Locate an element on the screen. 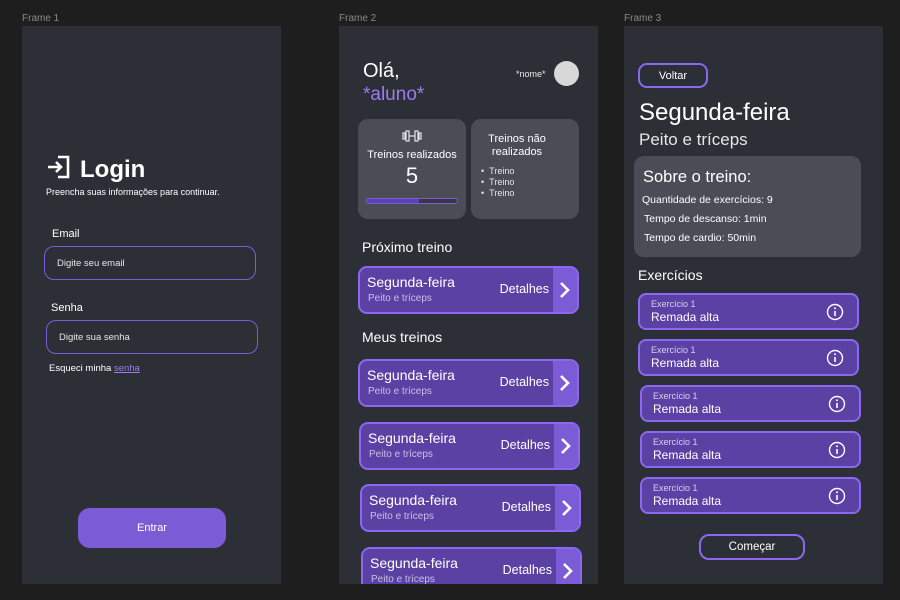 The height and width of the screenshot is (600, 900). password-label: Senha is located at coordinates (67, 308).